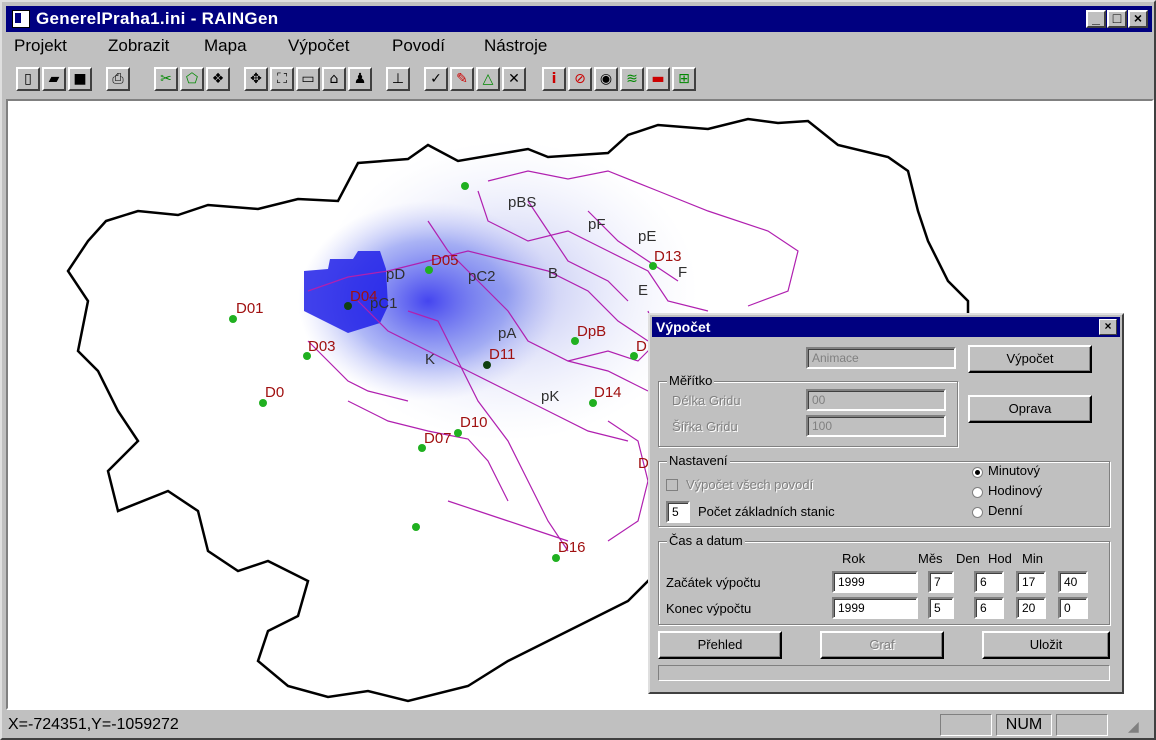 The width and height of the screenshot is (1156, 740). I want to click on radio-minutovy, so click(977, 472).